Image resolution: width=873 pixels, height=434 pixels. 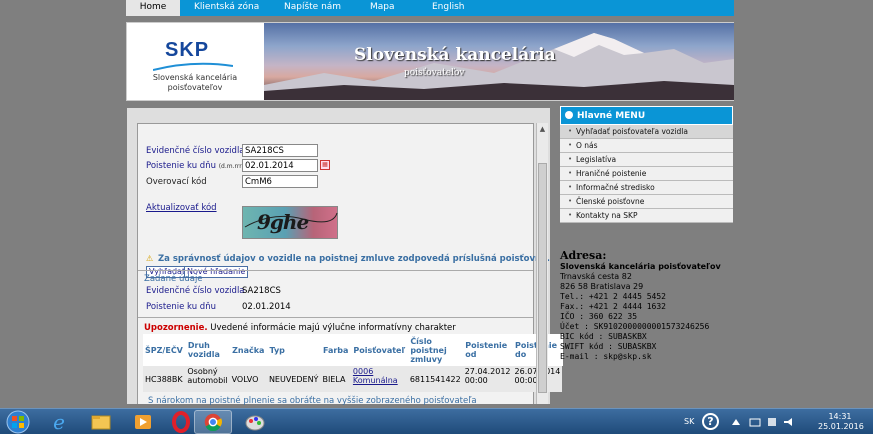 I want to click on menu-item-kontakty: Kontakty na SKP, so click(x=646, y=216).